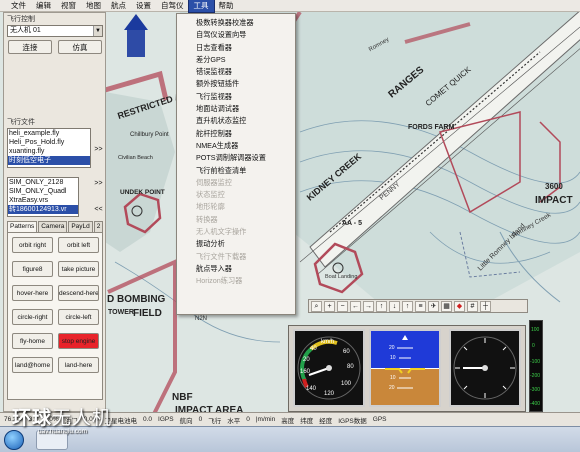  I want to click on tab-2: 2, so click(98, 226).